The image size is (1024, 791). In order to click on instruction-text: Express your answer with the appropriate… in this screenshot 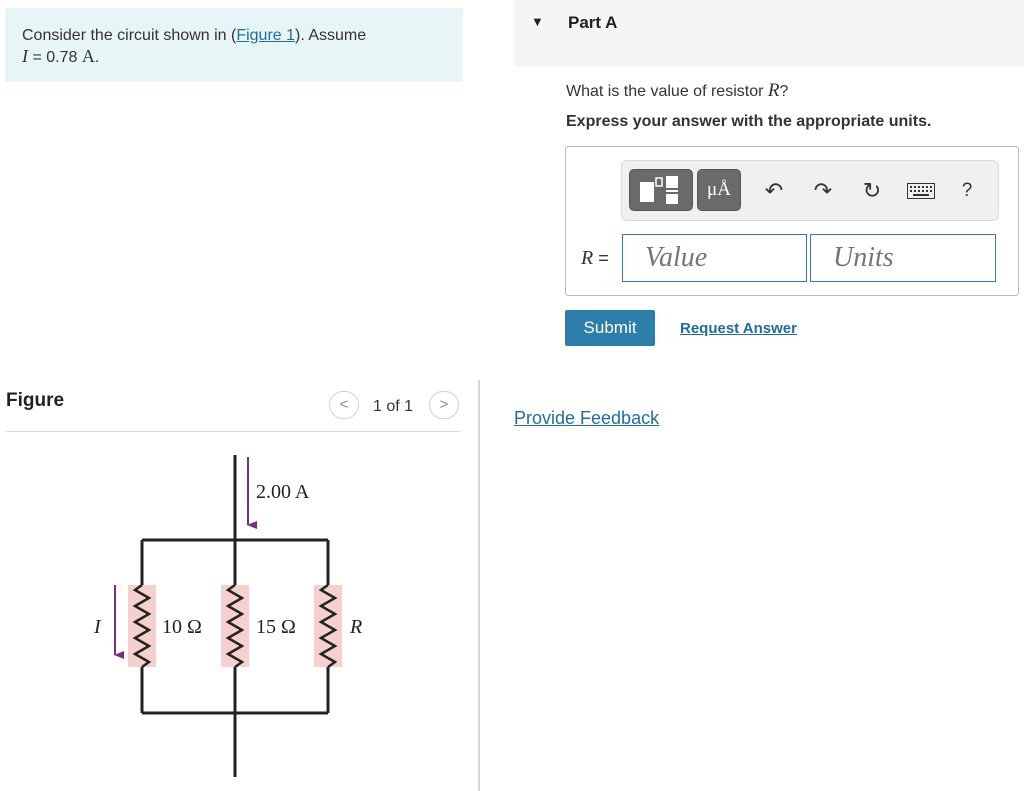, I will do `click(749, 121)`.